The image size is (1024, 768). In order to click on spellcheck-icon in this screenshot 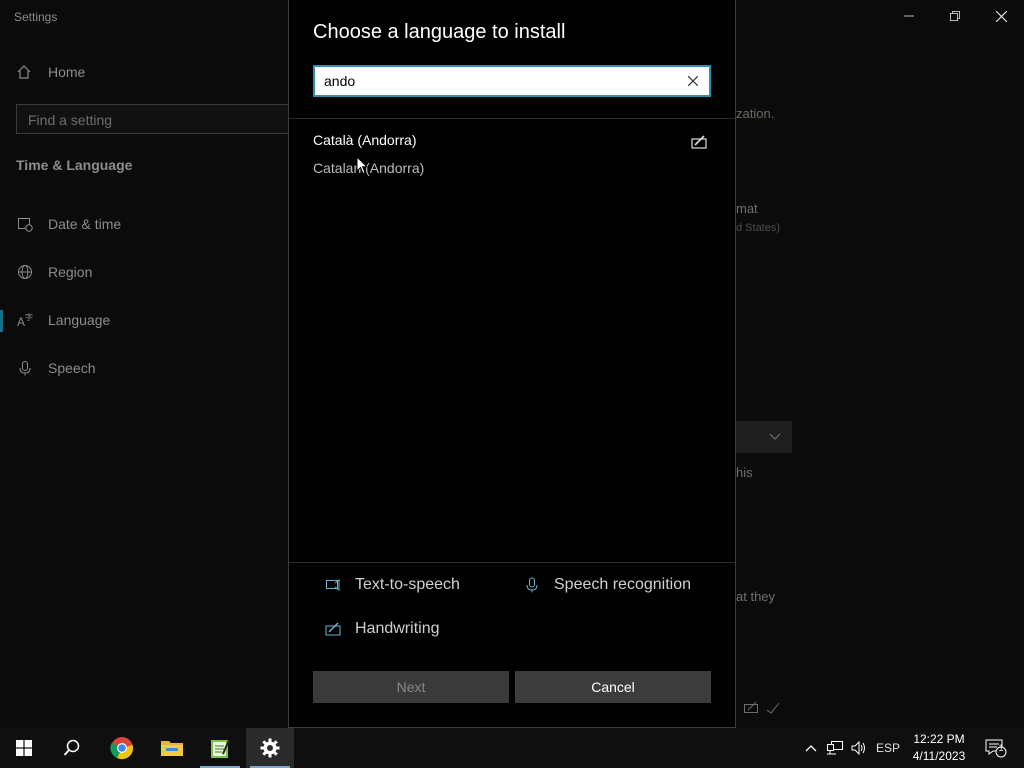, I will do `click(773, 708)`.